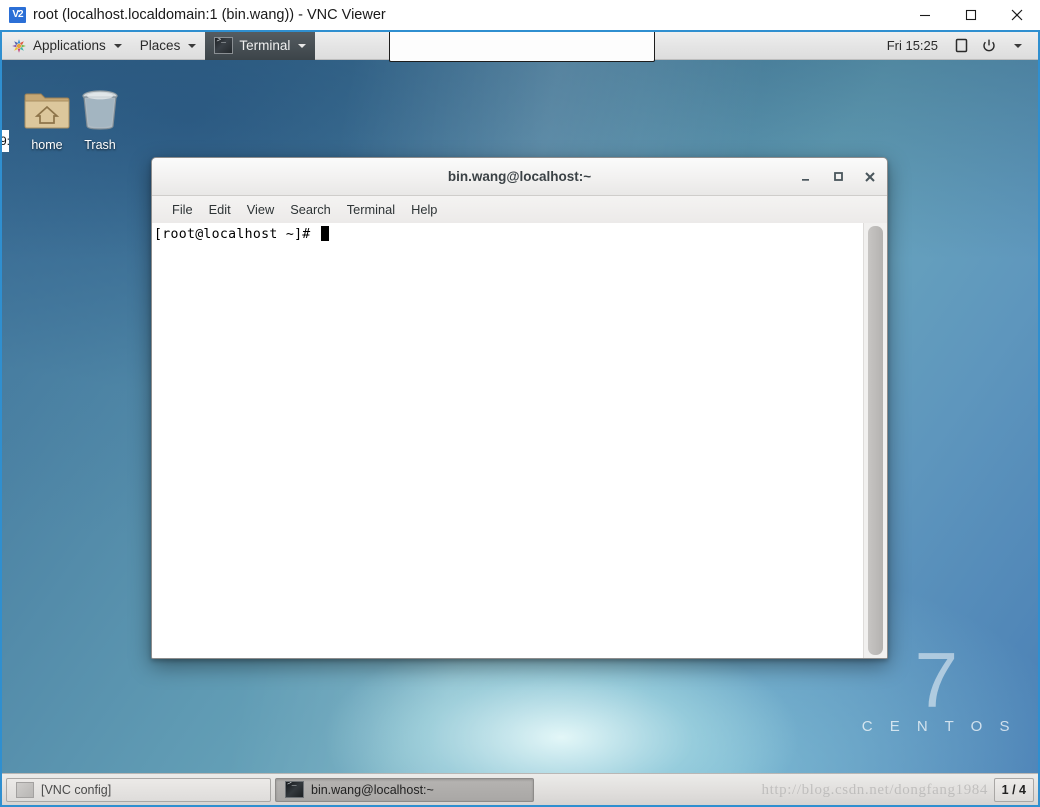  I want to click on vnc-close-button, so click(1017, 15).